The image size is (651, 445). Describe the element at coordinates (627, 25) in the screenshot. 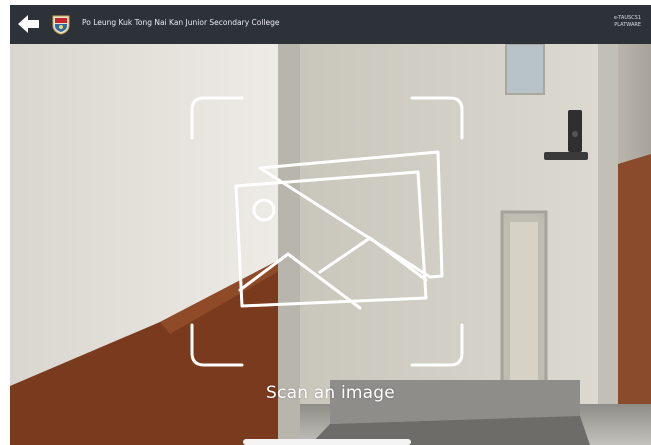

I see `brand-line-2: PLATWARE` at that location.